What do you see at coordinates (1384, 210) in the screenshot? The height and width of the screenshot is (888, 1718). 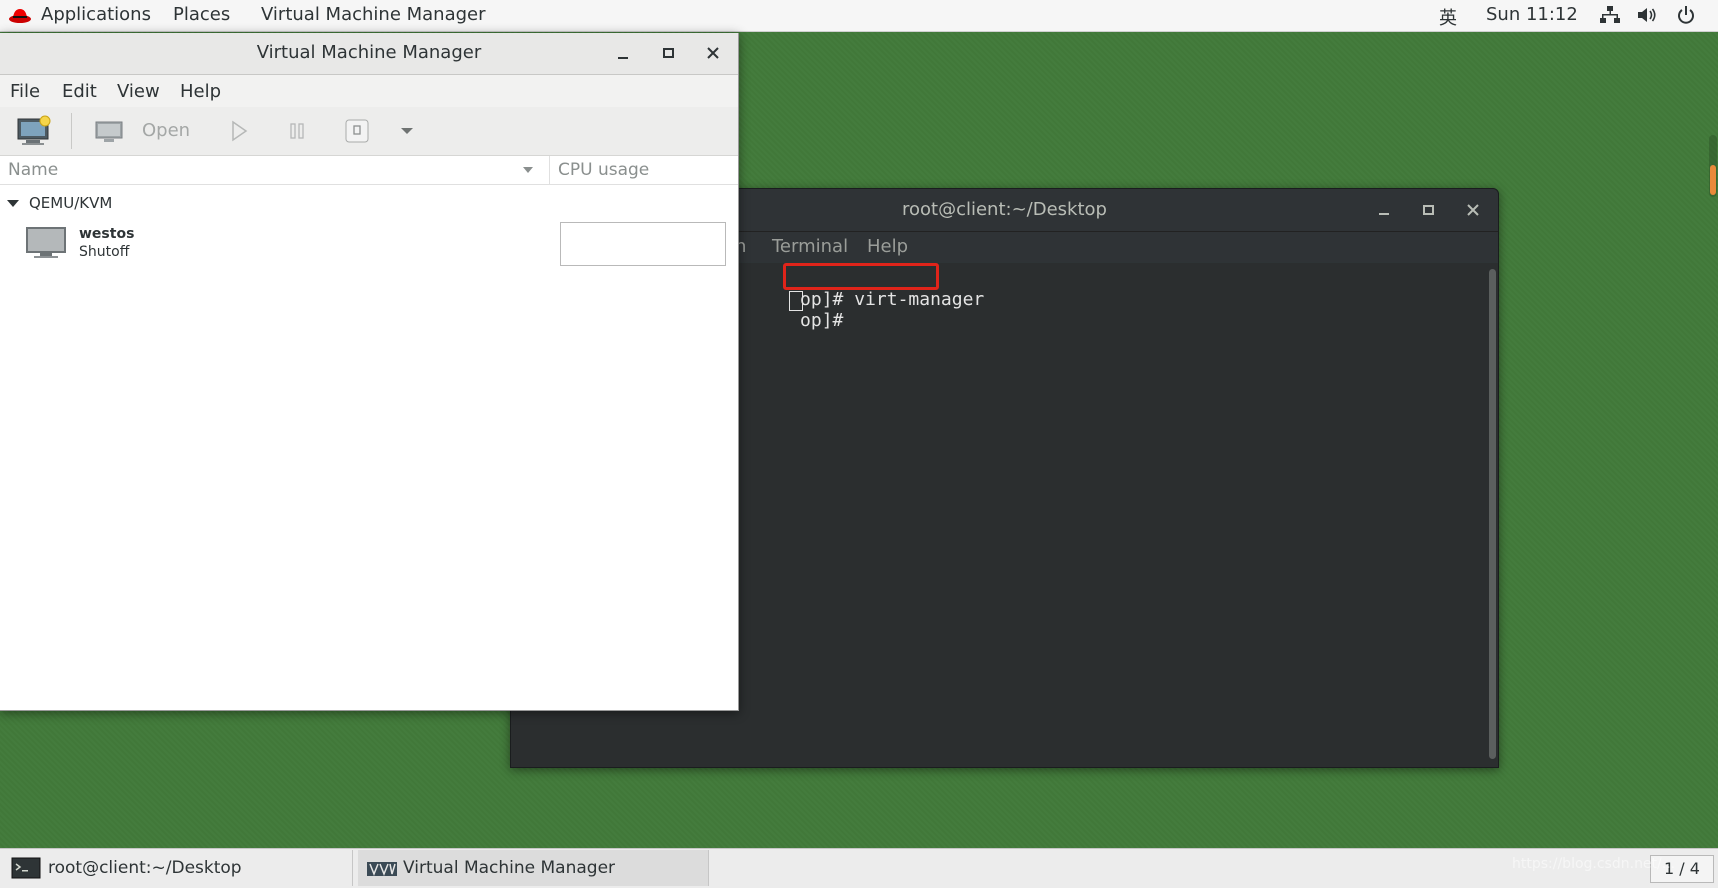 I see `terminal-minimize-button` at bounding box center [1384, 210].